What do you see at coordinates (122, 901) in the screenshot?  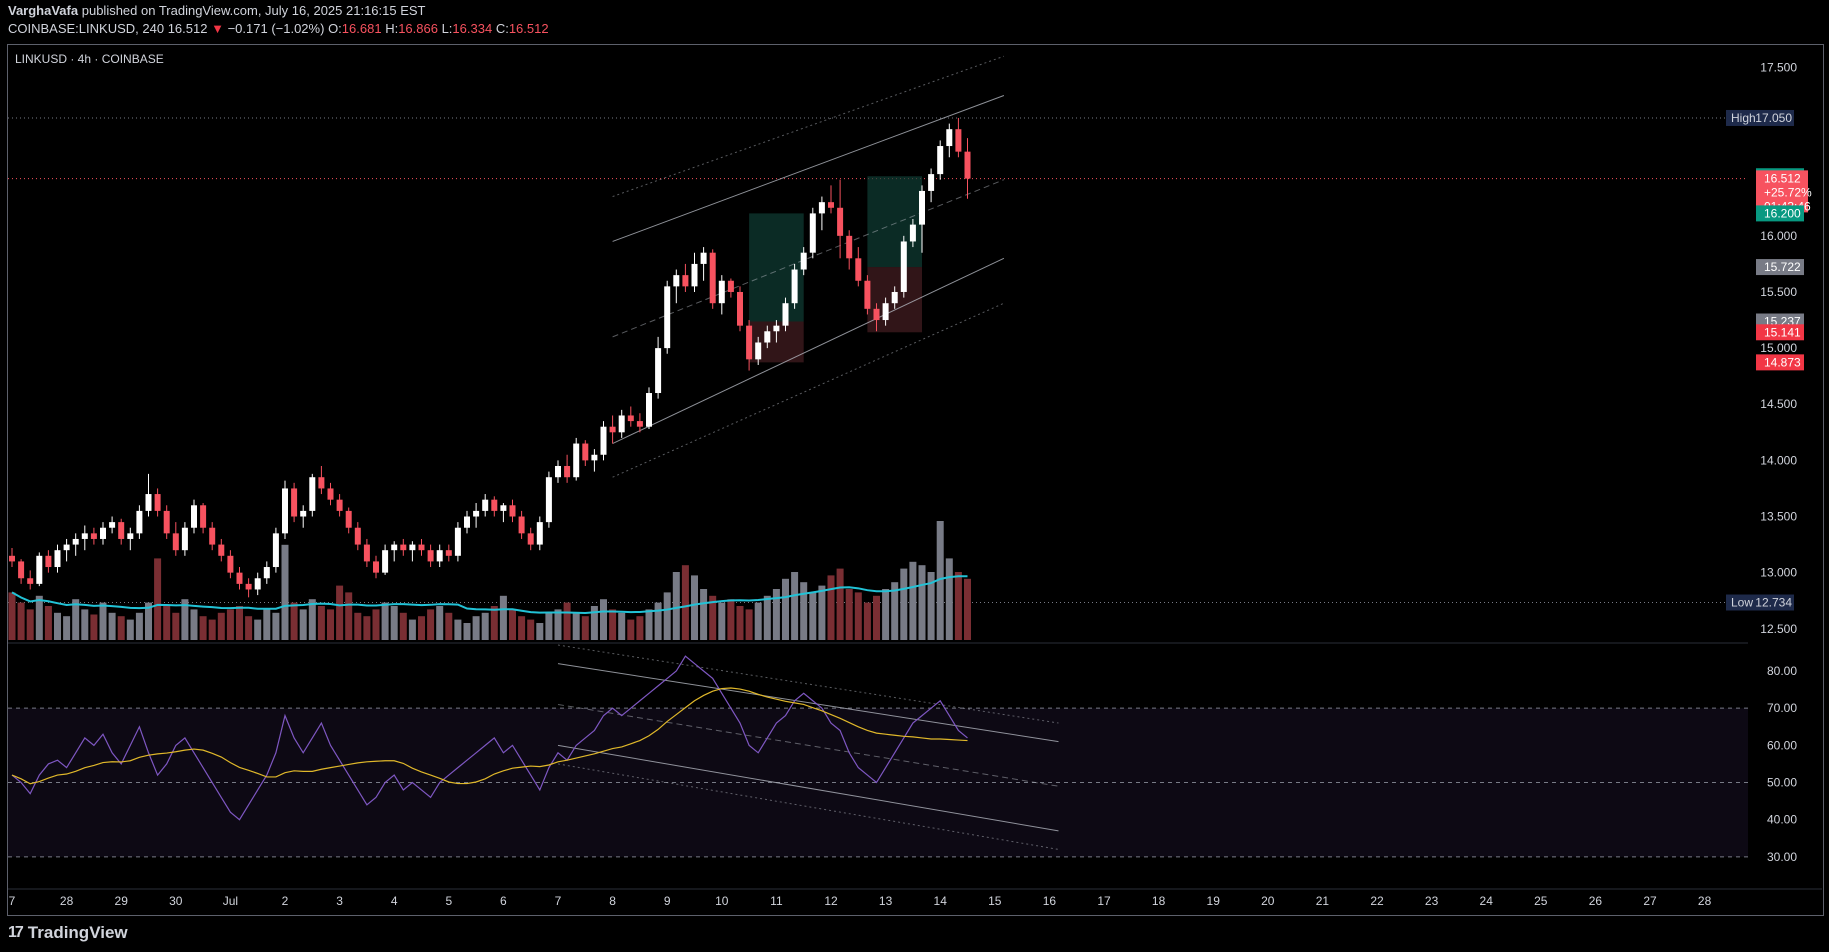 I see `time-tick-label: 29` at bounding box center [122, 901].